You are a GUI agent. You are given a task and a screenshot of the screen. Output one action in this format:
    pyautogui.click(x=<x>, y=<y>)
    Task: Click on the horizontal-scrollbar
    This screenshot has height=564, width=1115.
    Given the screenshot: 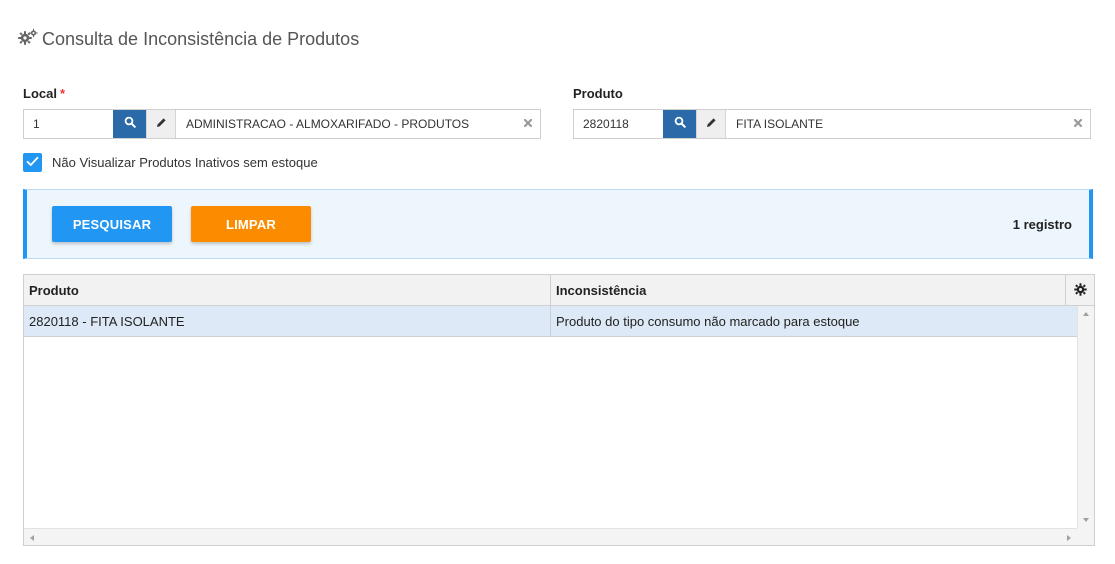 What is the action you would take?
    pyautogui.click(x=550, y=536)
    